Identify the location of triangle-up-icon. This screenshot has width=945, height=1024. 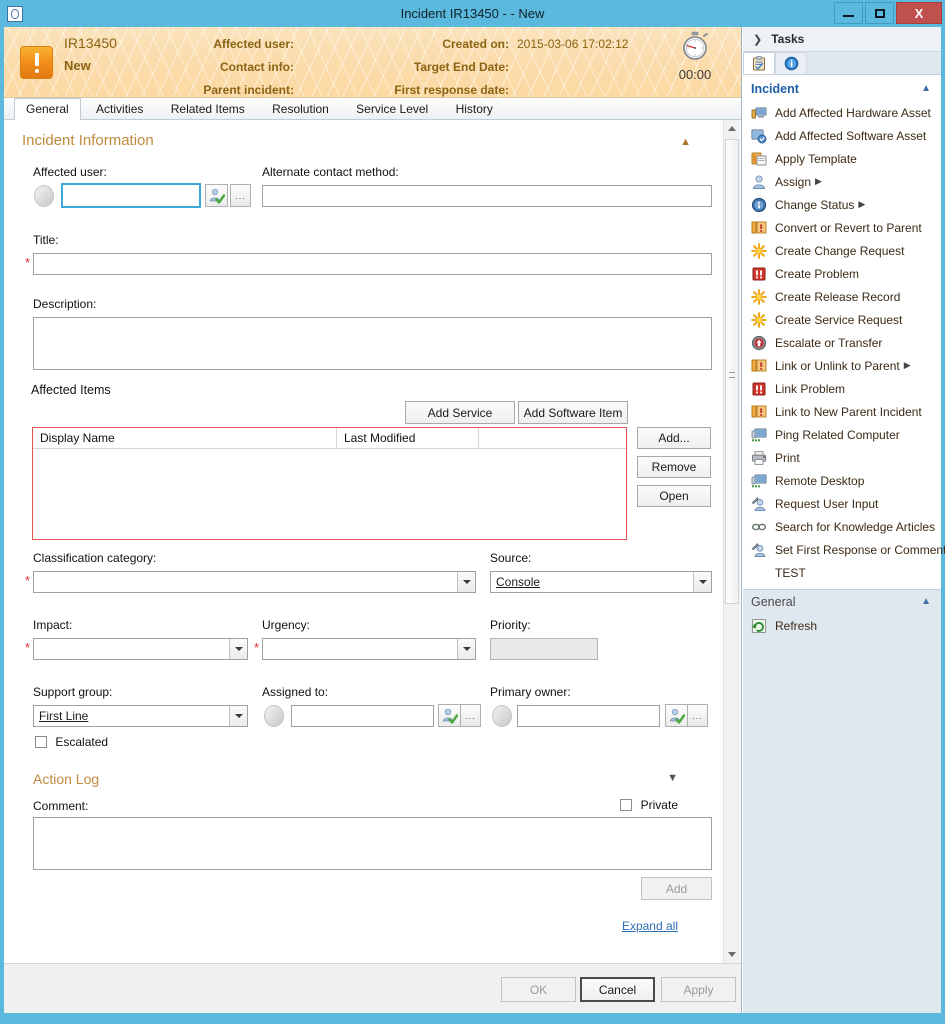
(732, 128).